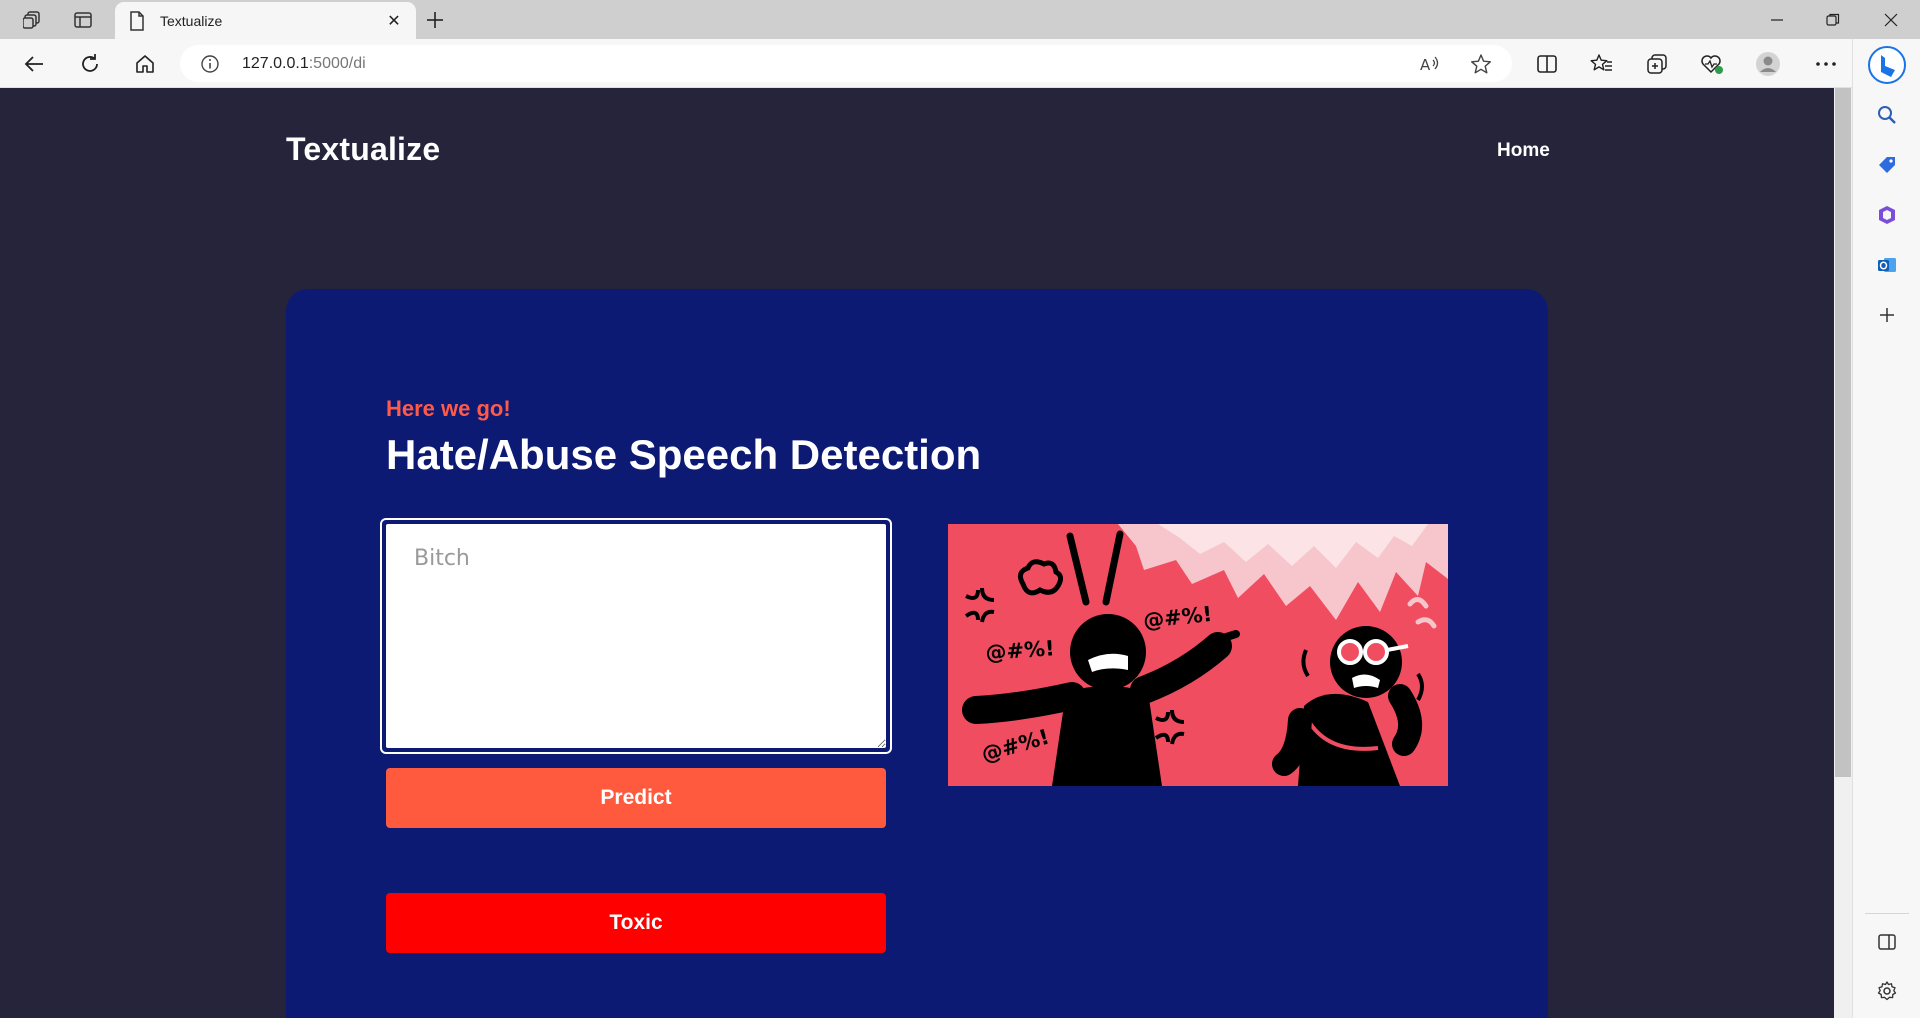 The image size is (1920, 1018). I want to click on close-tab-icon: ✕, so click(394, 21).